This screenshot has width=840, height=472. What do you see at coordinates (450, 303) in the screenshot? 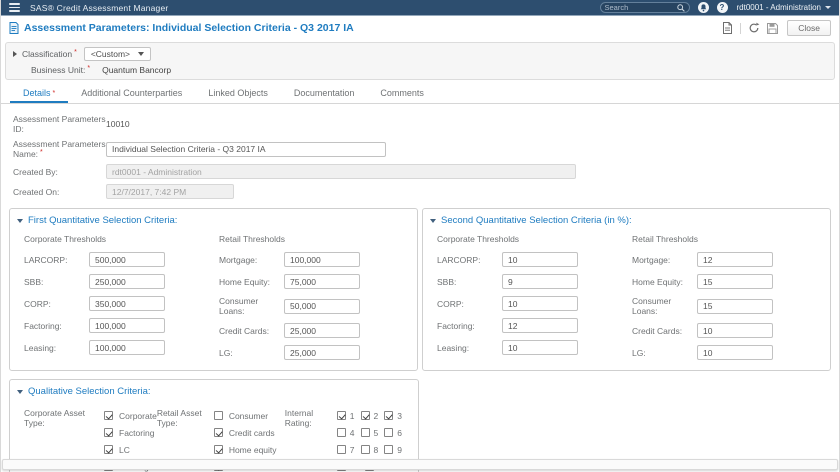
I see `field-label: CORP:` at bounding box center [450, 303].